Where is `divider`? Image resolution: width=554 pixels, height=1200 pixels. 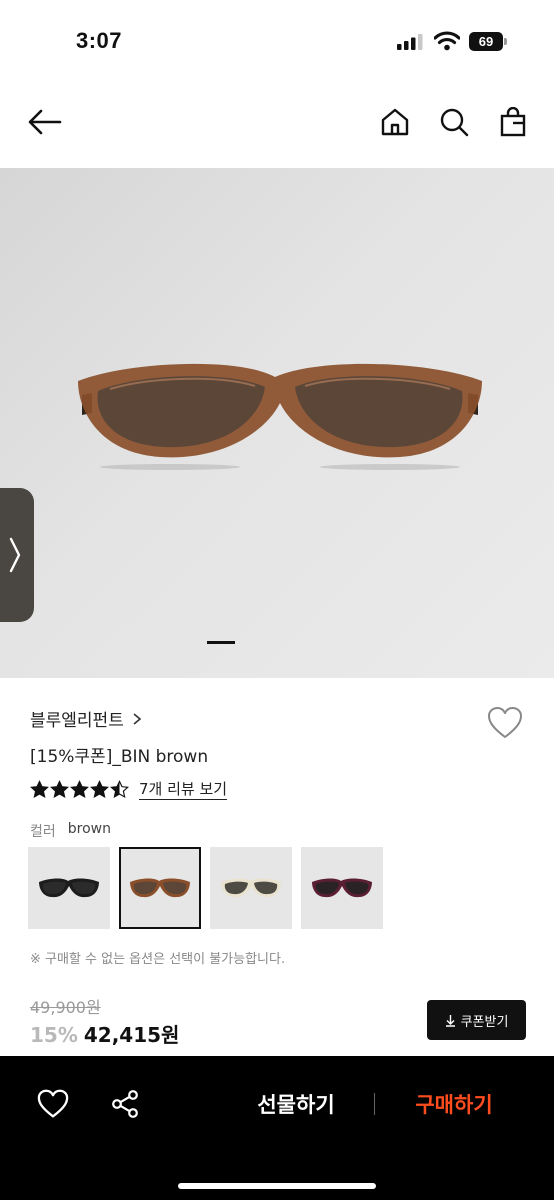 divider is located at coordinates (374, 1104).